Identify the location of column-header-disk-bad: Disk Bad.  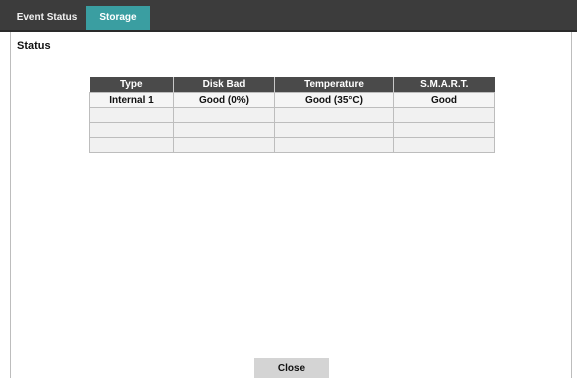
(224, 85).